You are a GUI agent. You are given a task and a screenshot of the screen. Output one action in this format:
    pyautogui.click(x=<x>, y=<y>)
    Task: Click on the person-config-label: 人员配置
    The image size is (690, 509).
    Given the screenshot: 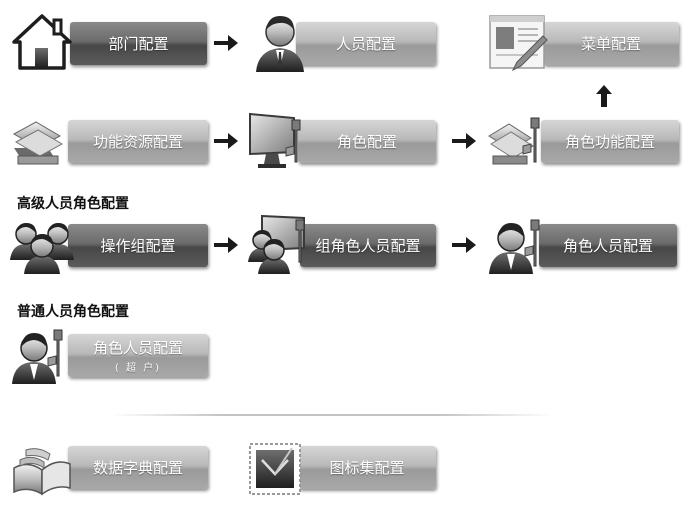 What is the action you would take?
    pyautogui.click(x=365, y=44)
    